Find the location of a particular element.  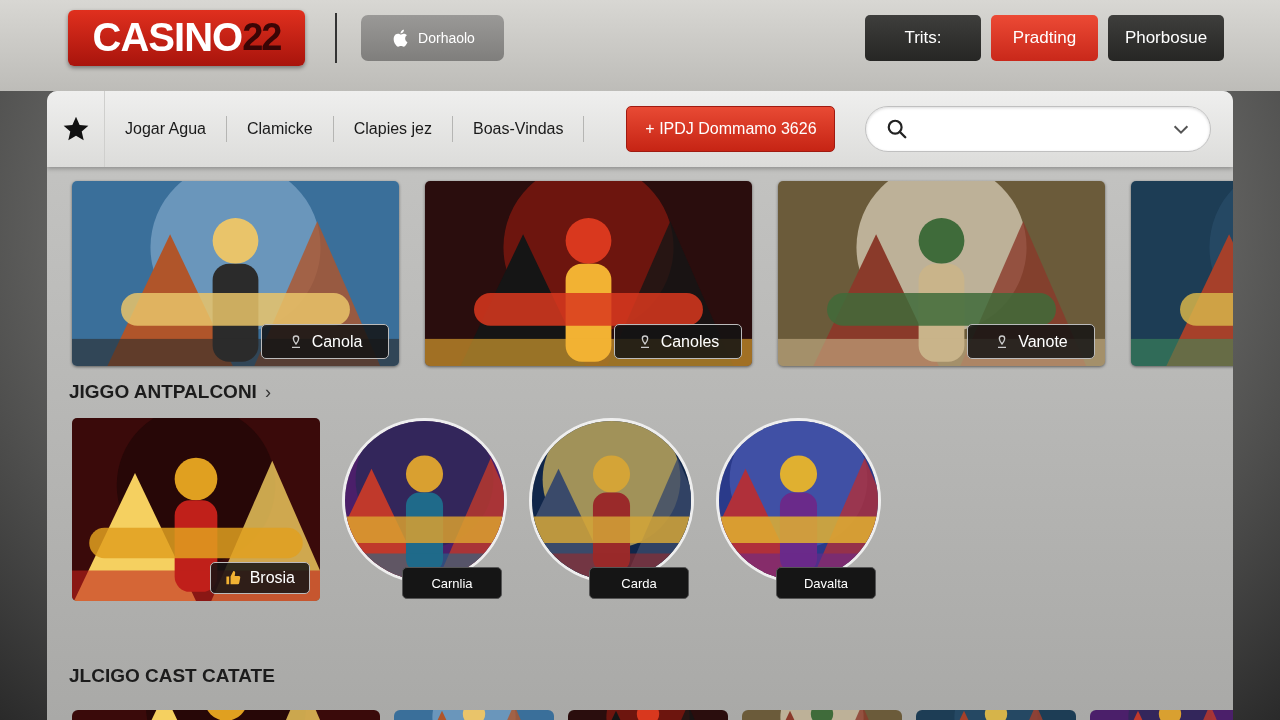

play-button: Carnlia is located at coordinates (452, 583).